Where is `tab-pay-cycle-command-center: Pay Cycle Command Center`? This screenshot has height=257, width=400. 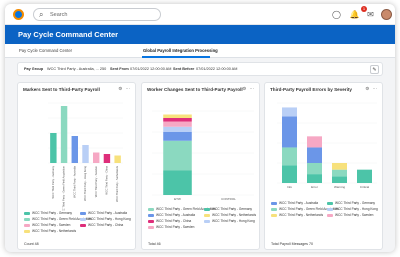
tab-pay-cycle-command-center: Pay Cycle Command Center is located at coordinates (45, 50).